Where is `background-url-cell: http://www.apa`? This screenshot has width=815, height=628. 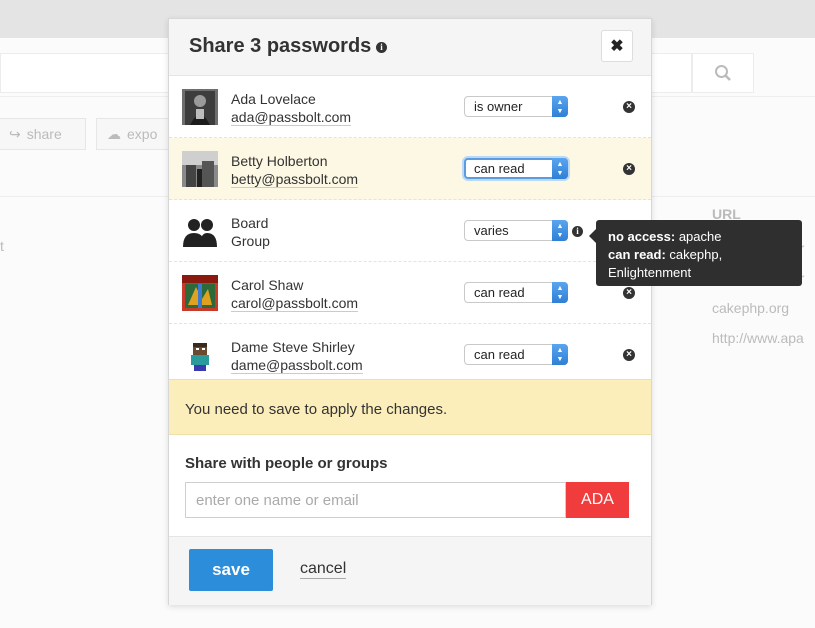 background-url-cell: http://www.apa is located at coordinates (758, 338).